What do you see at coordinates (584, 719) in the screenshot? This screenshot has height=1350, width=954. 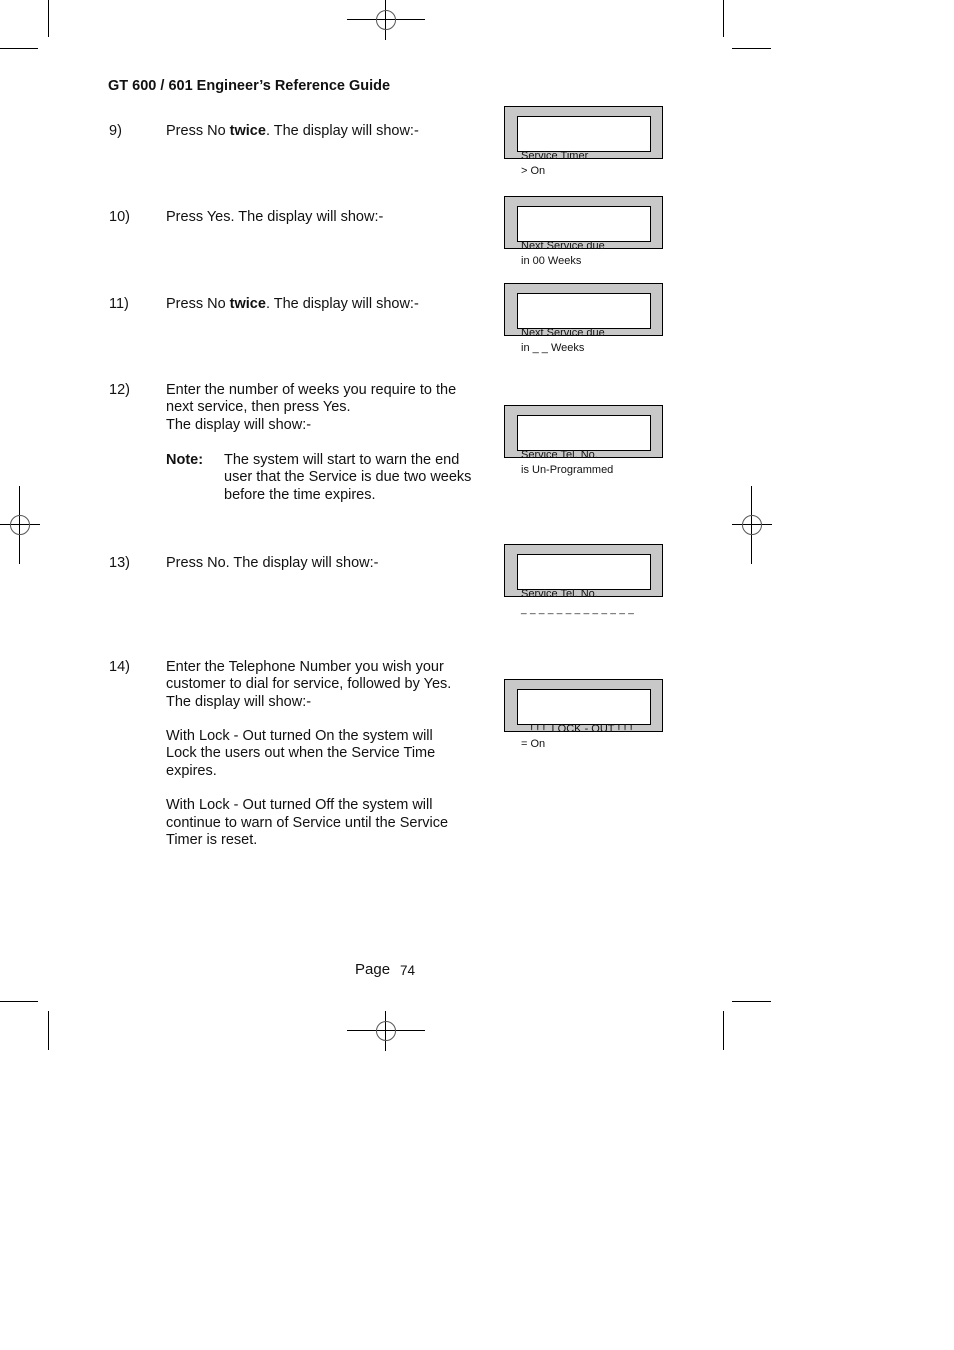 I see `lcd-screen: ! ! ! LOCK - OUT ! ! ! = On` at bounding box center [584, 719].